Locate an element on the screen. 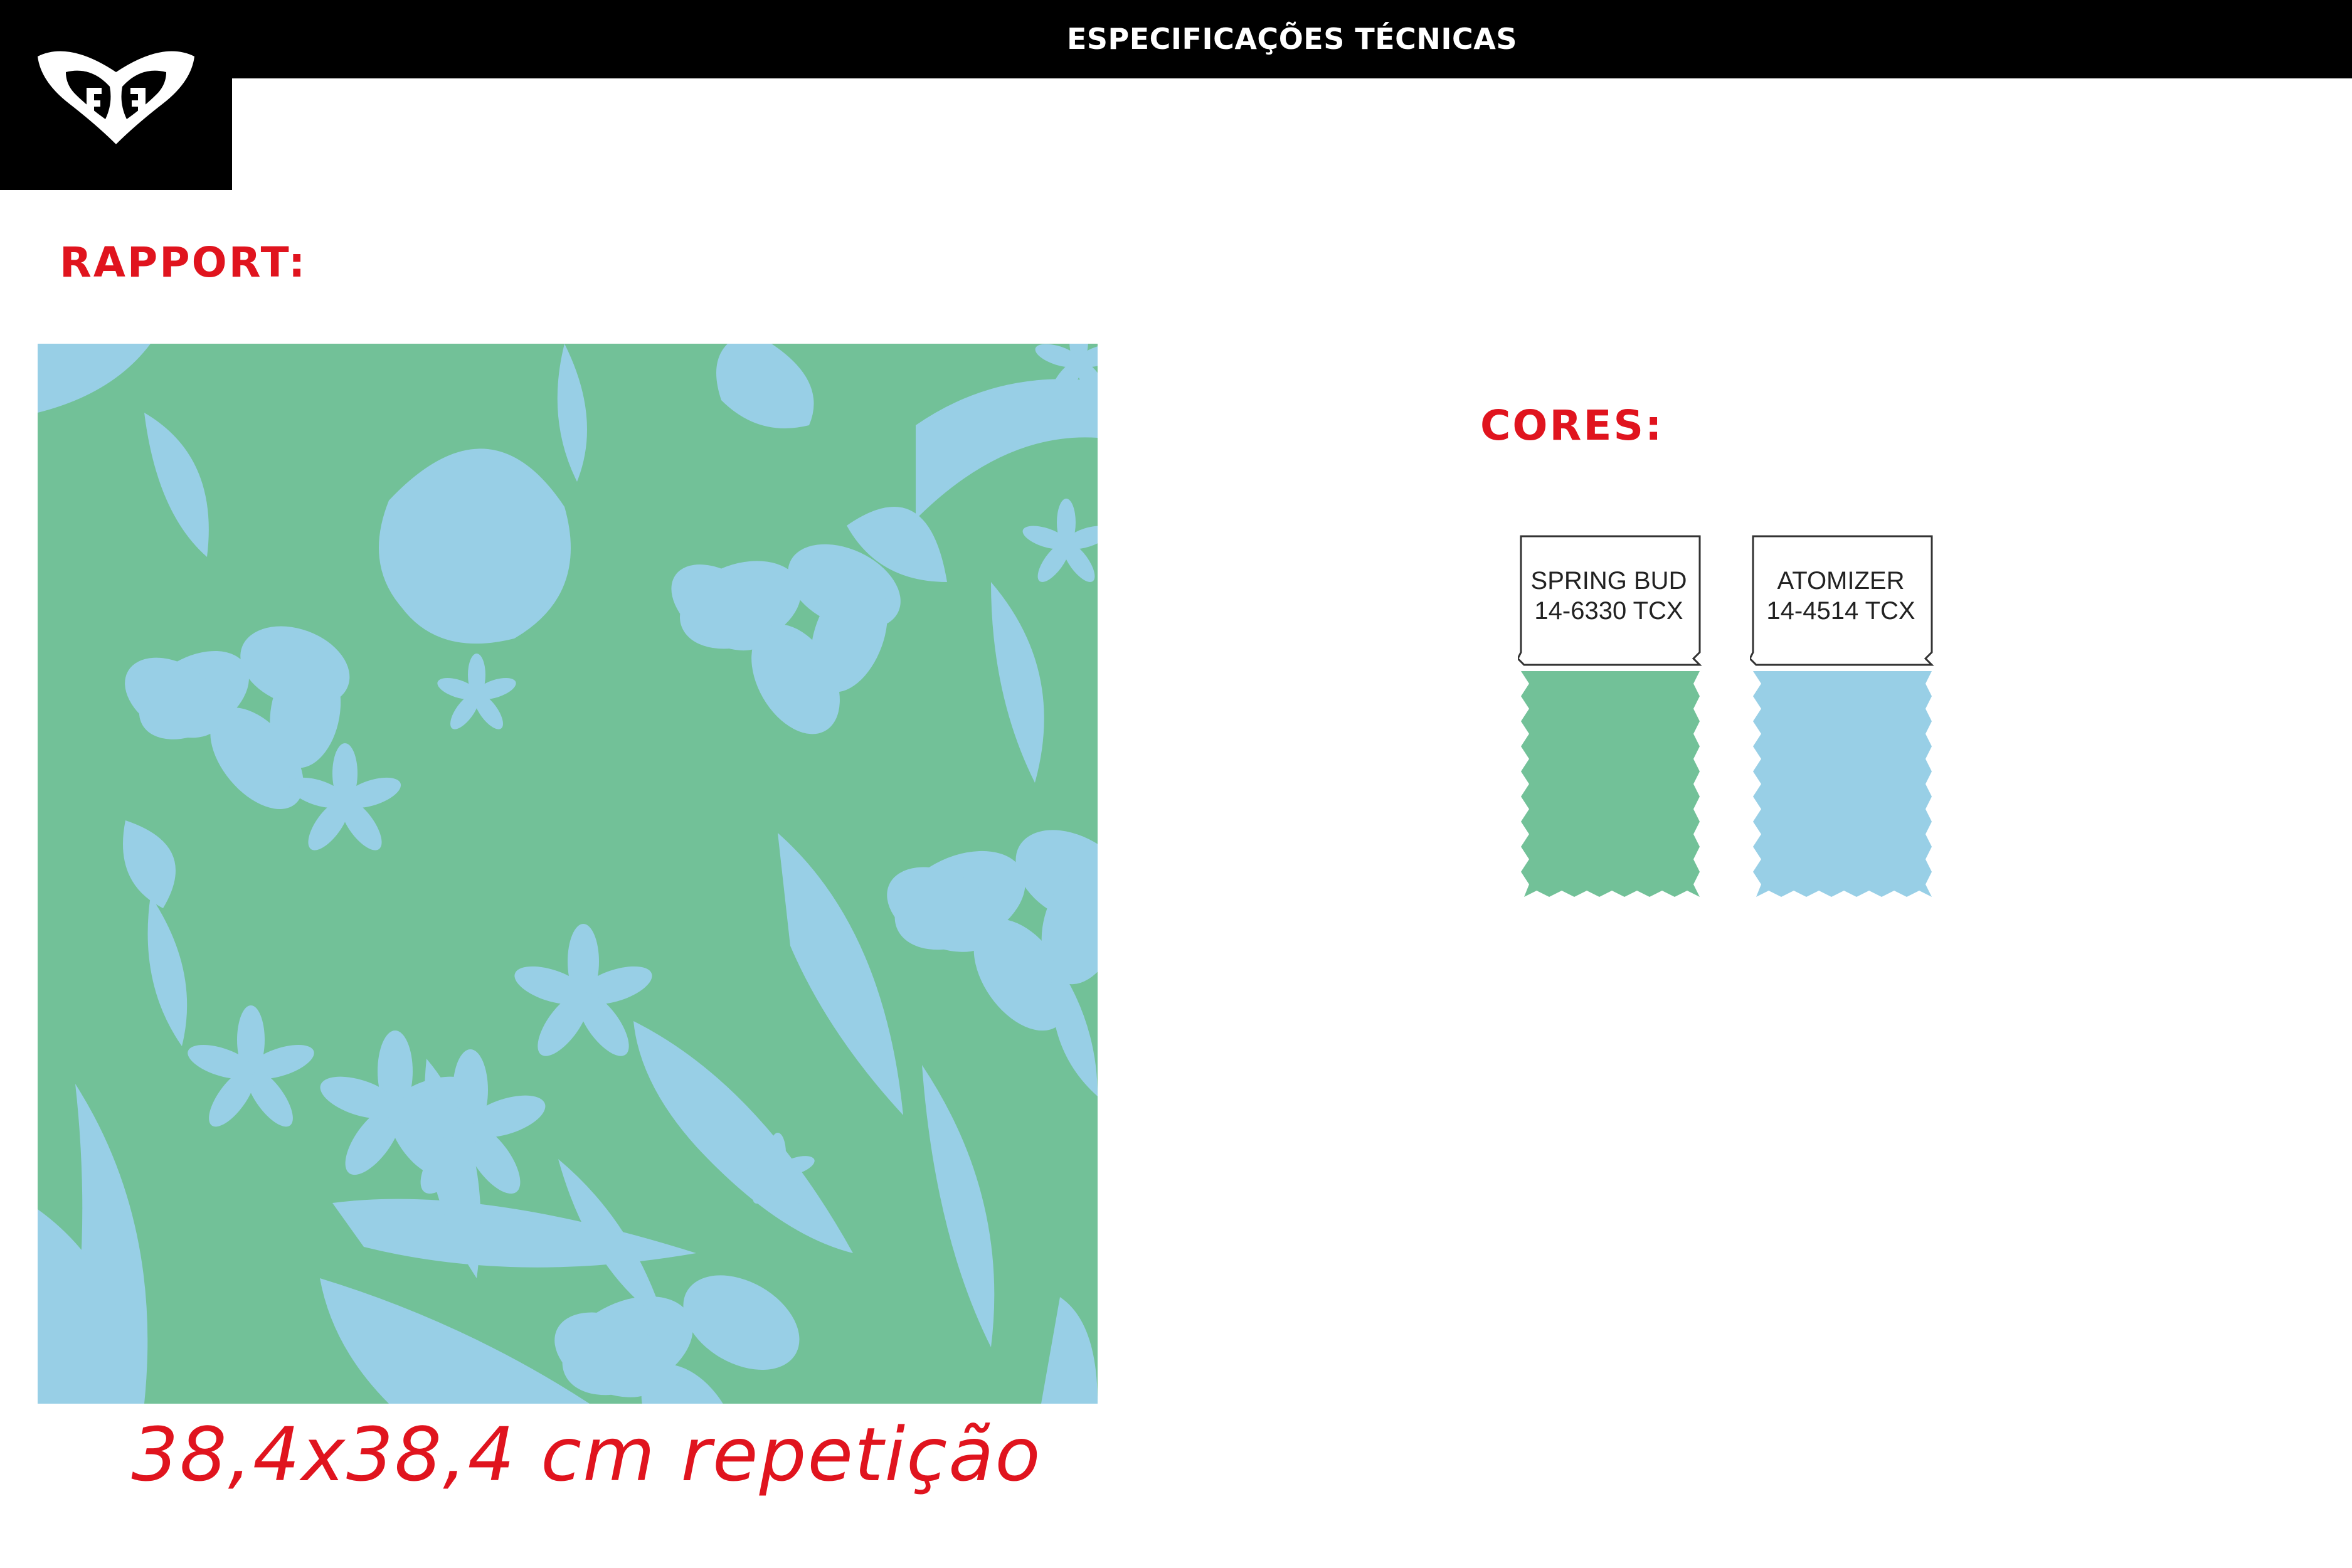 Image resolution: width=2352 pixels, height=1568 pixels. page-title: ESPECIFICAÇÕES TÉCNICAS is located at coordinates (1292, 39).